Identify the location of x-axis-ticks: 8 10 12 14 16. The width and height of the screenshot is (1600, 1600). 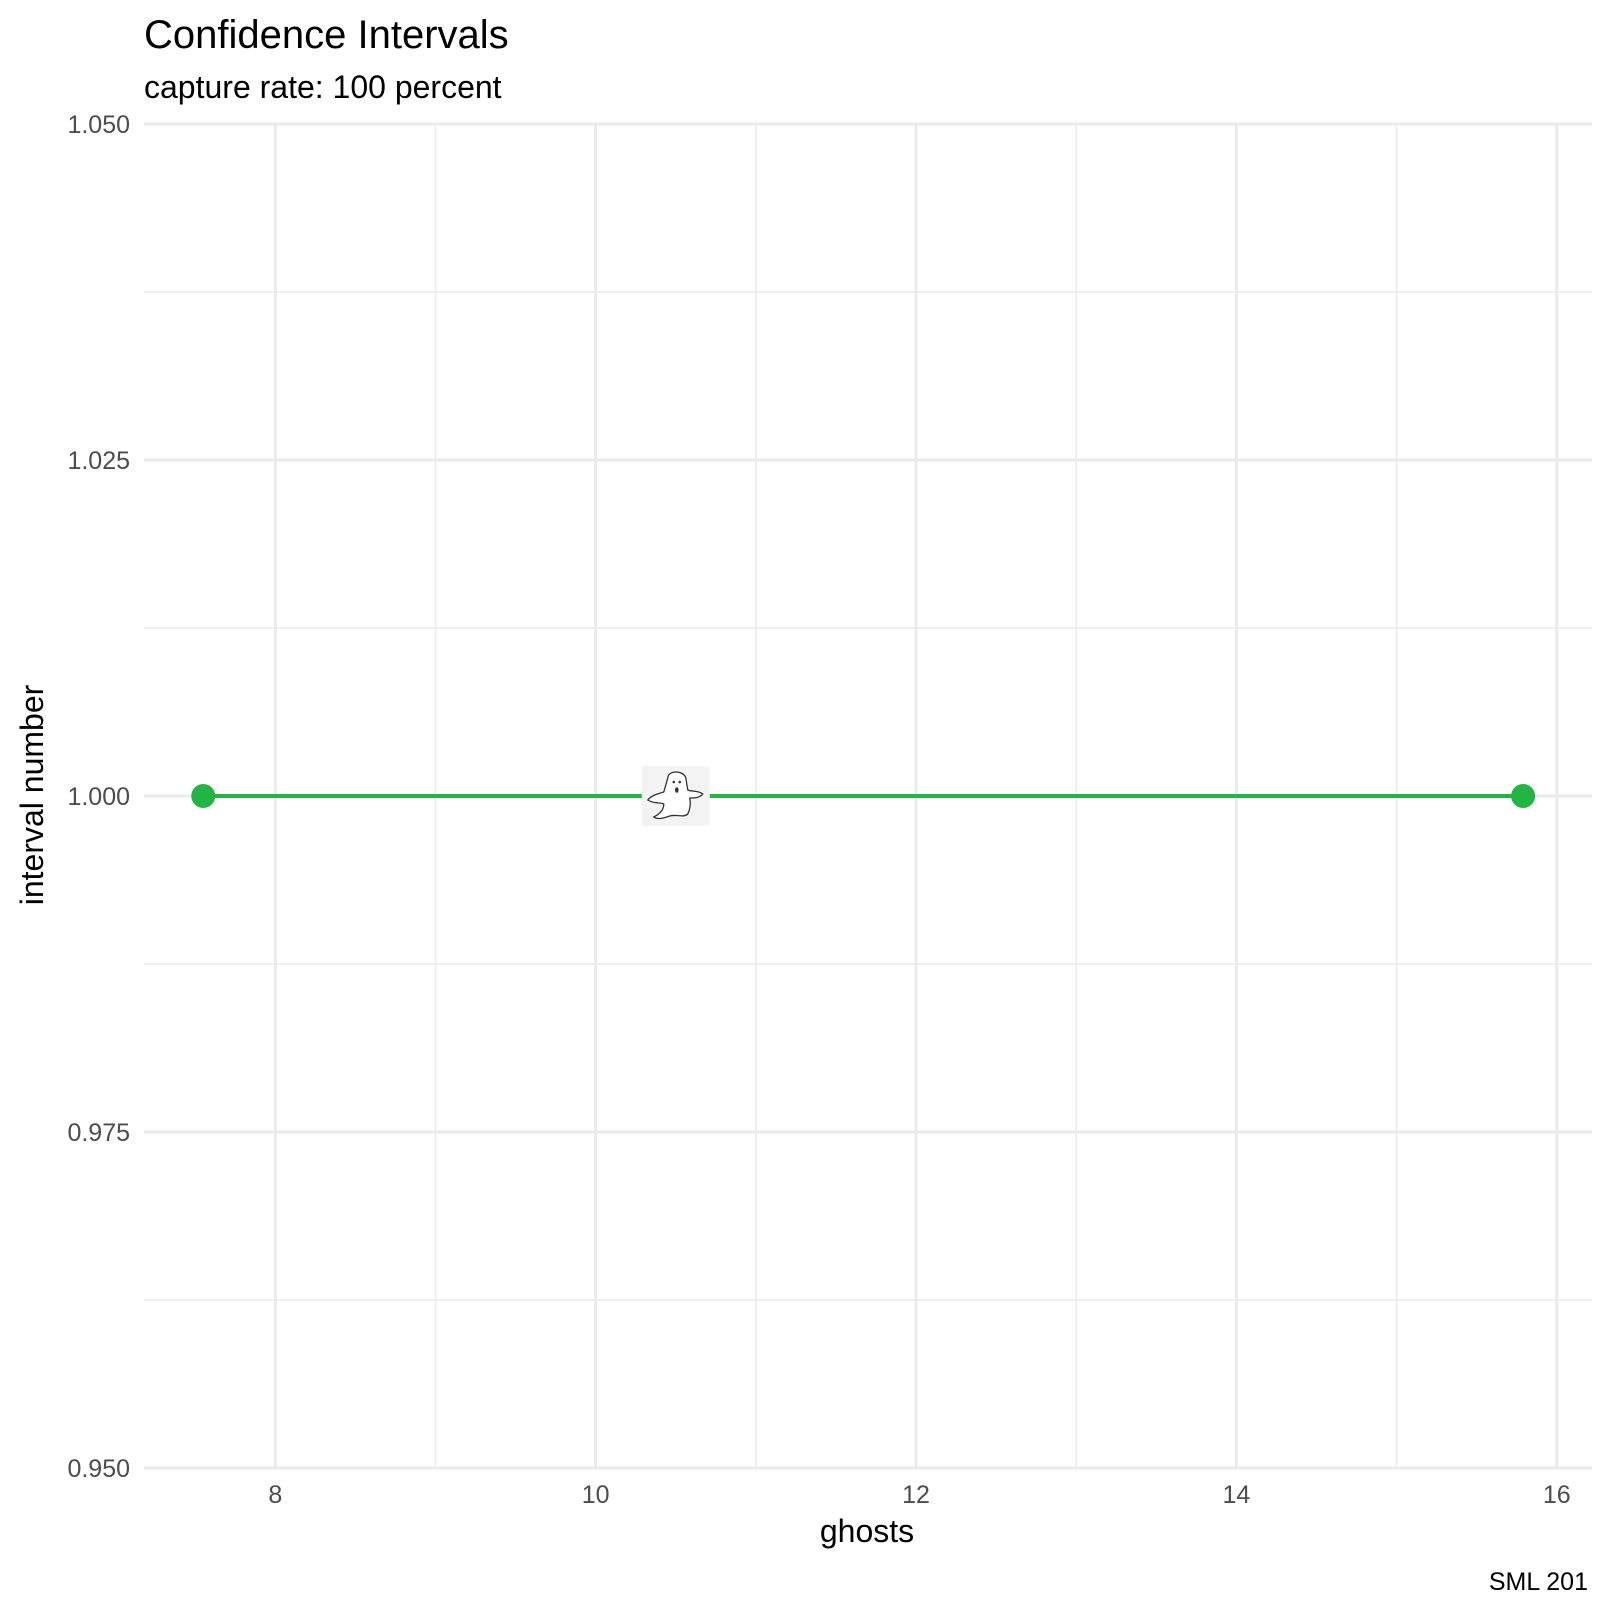
(919, 1495).